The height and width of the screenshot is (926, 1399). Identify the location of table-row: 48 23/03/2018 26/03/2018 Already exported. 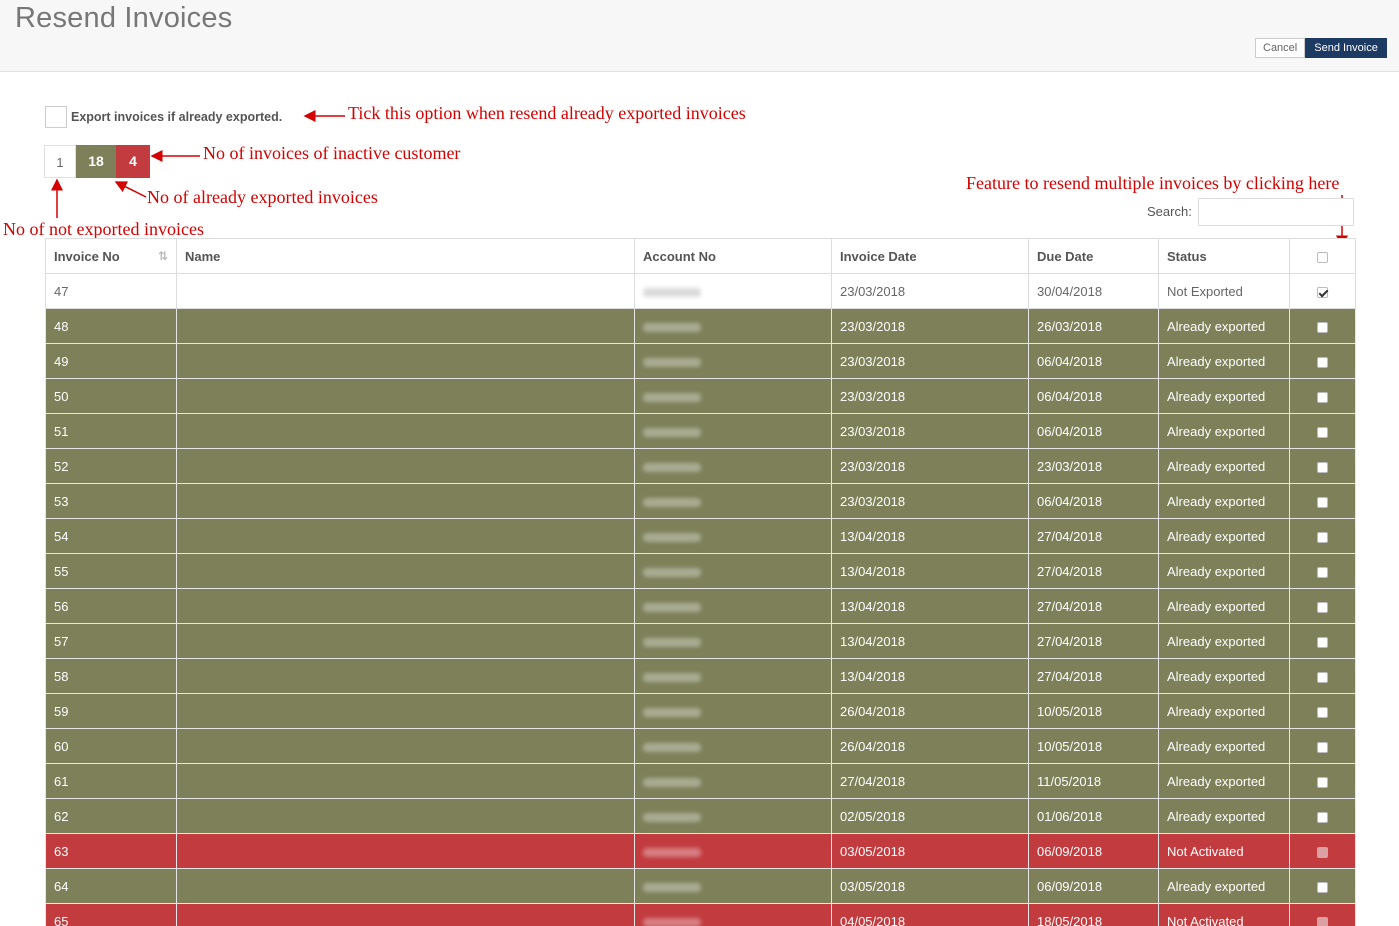
(700, 326).